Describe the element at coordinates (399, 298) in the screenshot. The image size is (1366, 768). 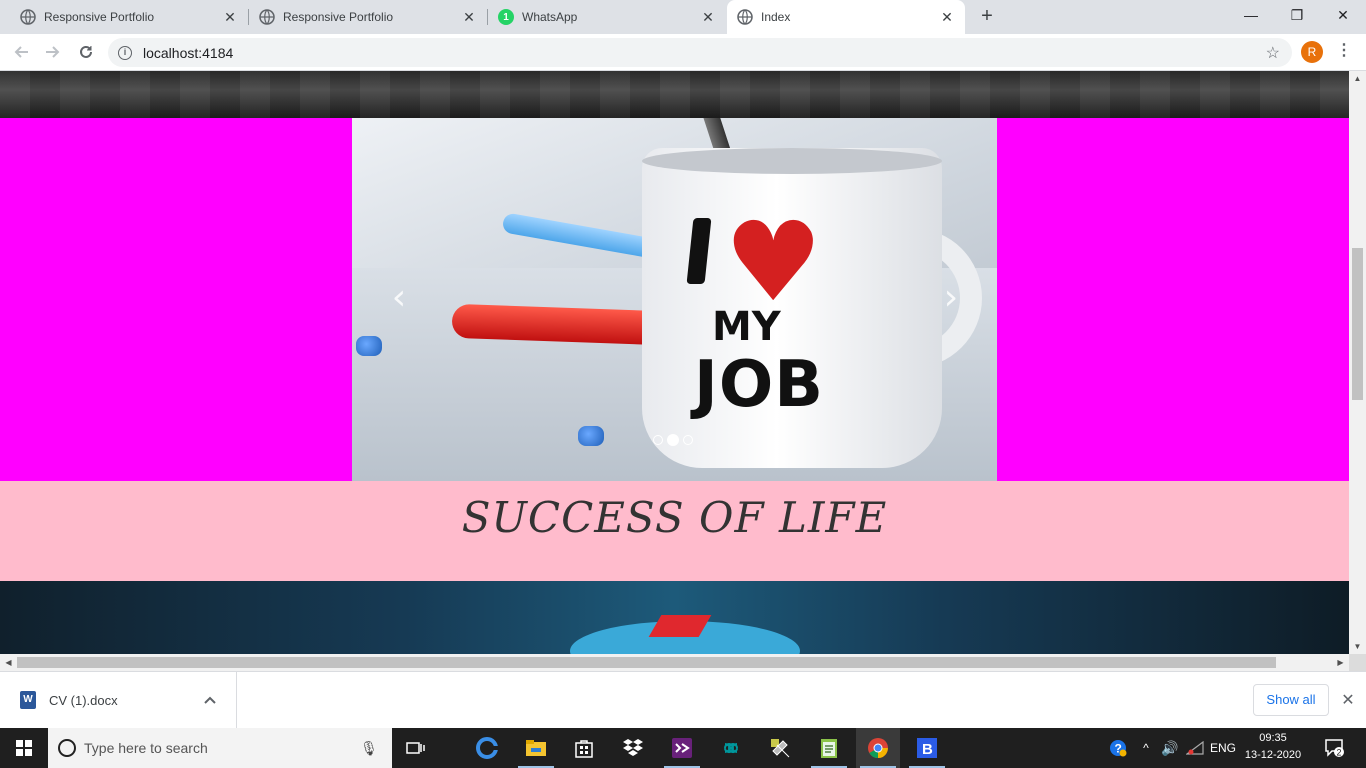
I see `carousel-prev-button: ‹` at that location.